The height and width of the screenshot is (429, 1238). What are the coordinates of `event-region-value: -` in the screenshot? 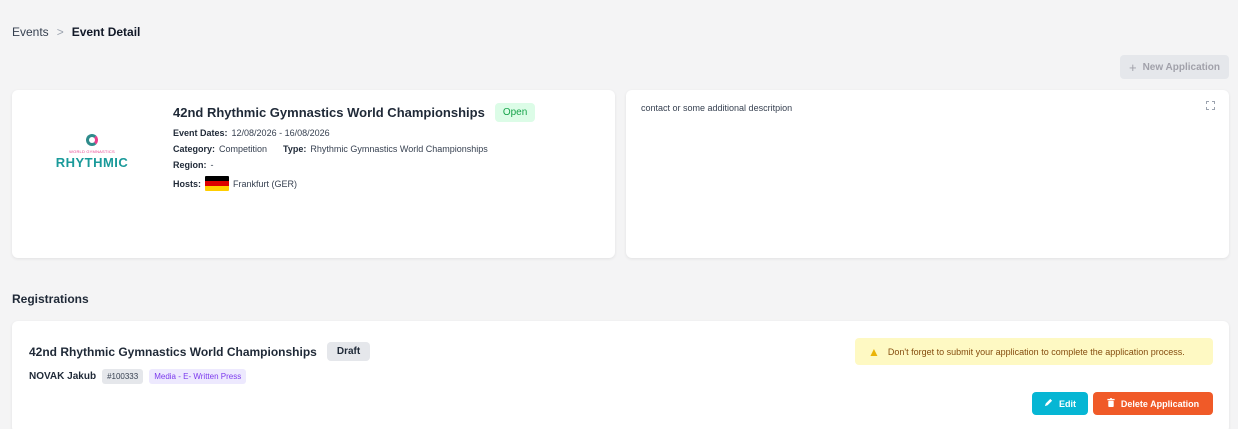 It's located at (212, 165).